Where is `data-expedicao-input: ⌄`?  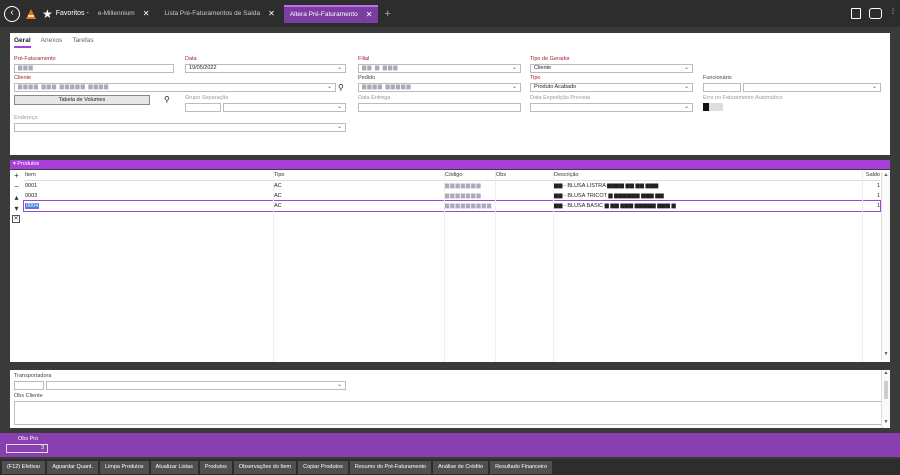
data-expedicao-input: ⌄ is located at coordinates (611, 107).